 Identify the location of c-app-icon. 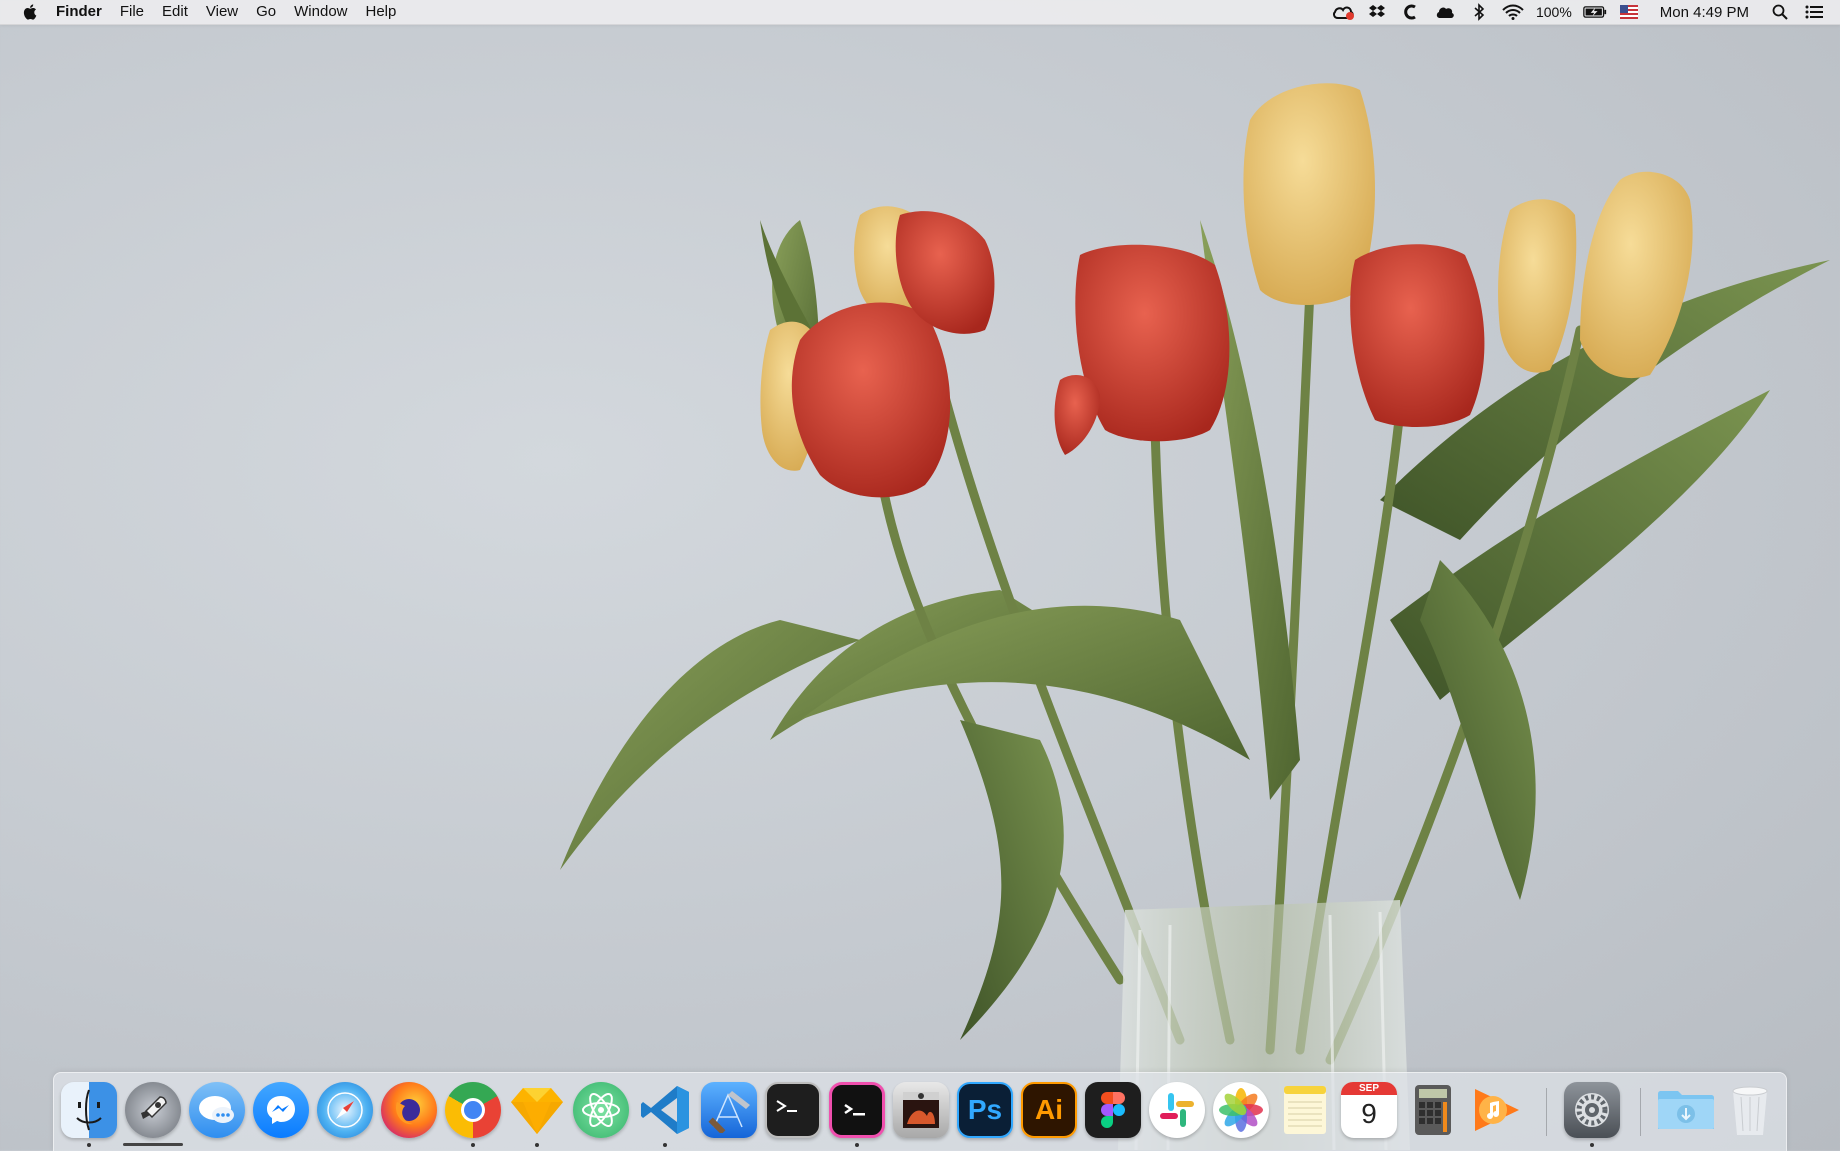
(1411, 12).